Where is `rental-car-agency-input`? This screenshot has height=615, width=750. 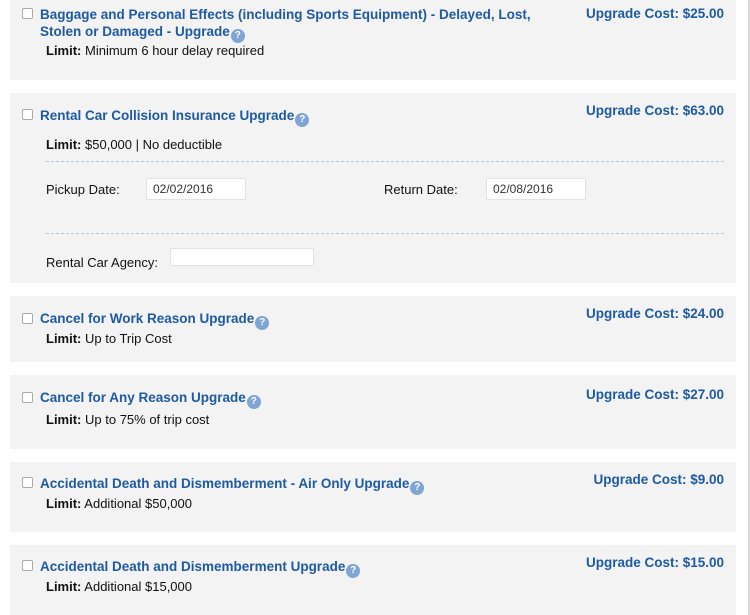
rental-car-agency-input is located at coordinates (242, 257).